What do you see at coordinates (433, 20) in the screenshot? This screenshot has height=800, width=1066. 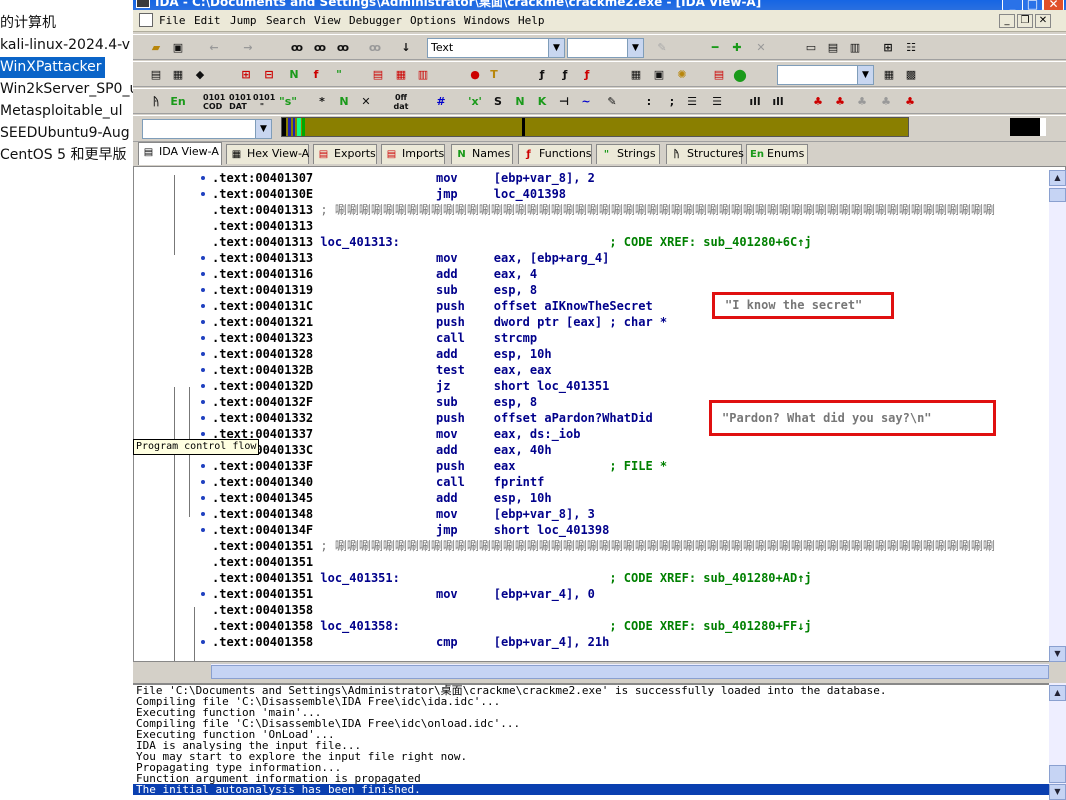 I see `menu-options: Options` at bounding box center [433, 20].